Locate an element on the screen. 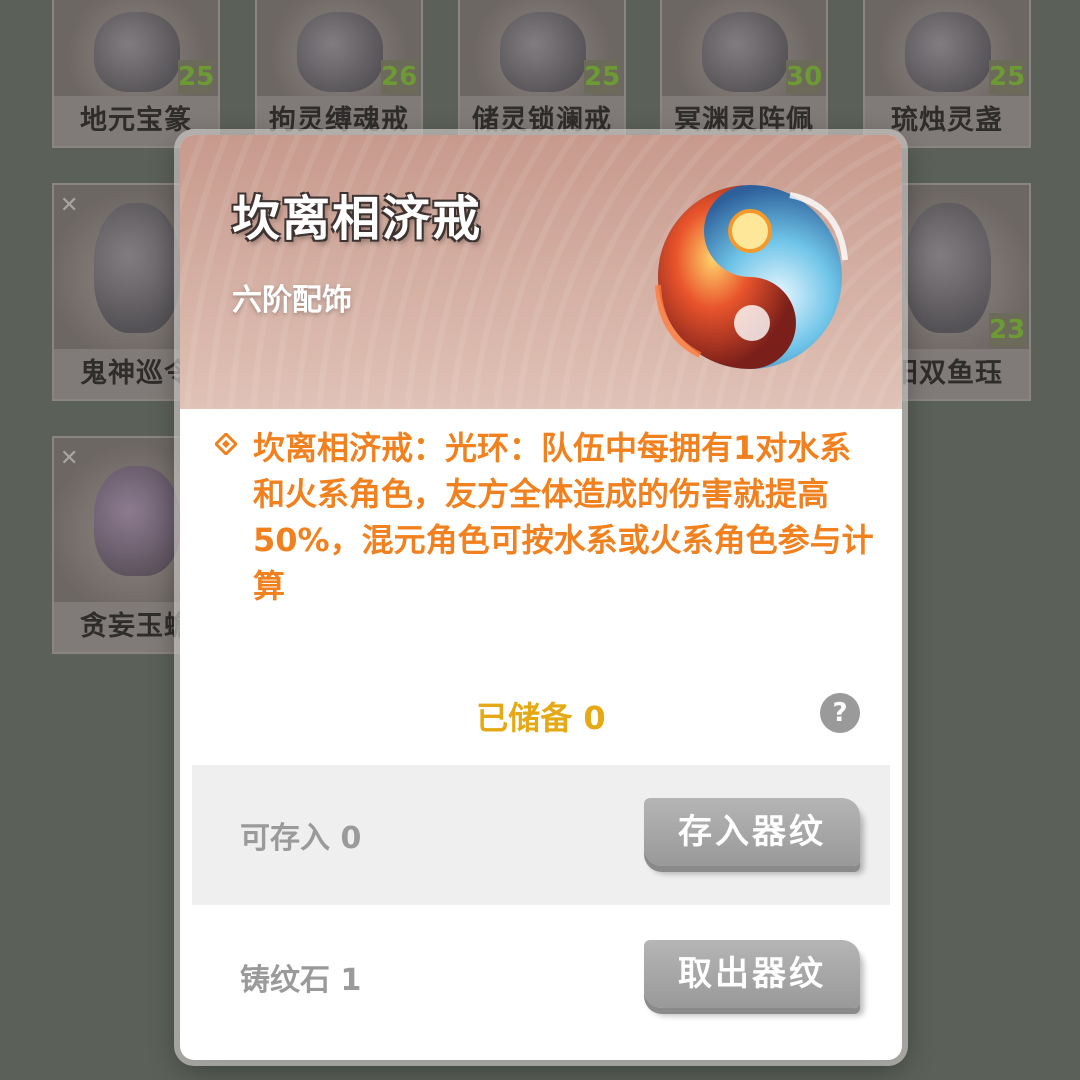 This screenshot has width=1080, height=1080. modal-subtitle: 六阶配饰 is located at coordinates (292, 300).